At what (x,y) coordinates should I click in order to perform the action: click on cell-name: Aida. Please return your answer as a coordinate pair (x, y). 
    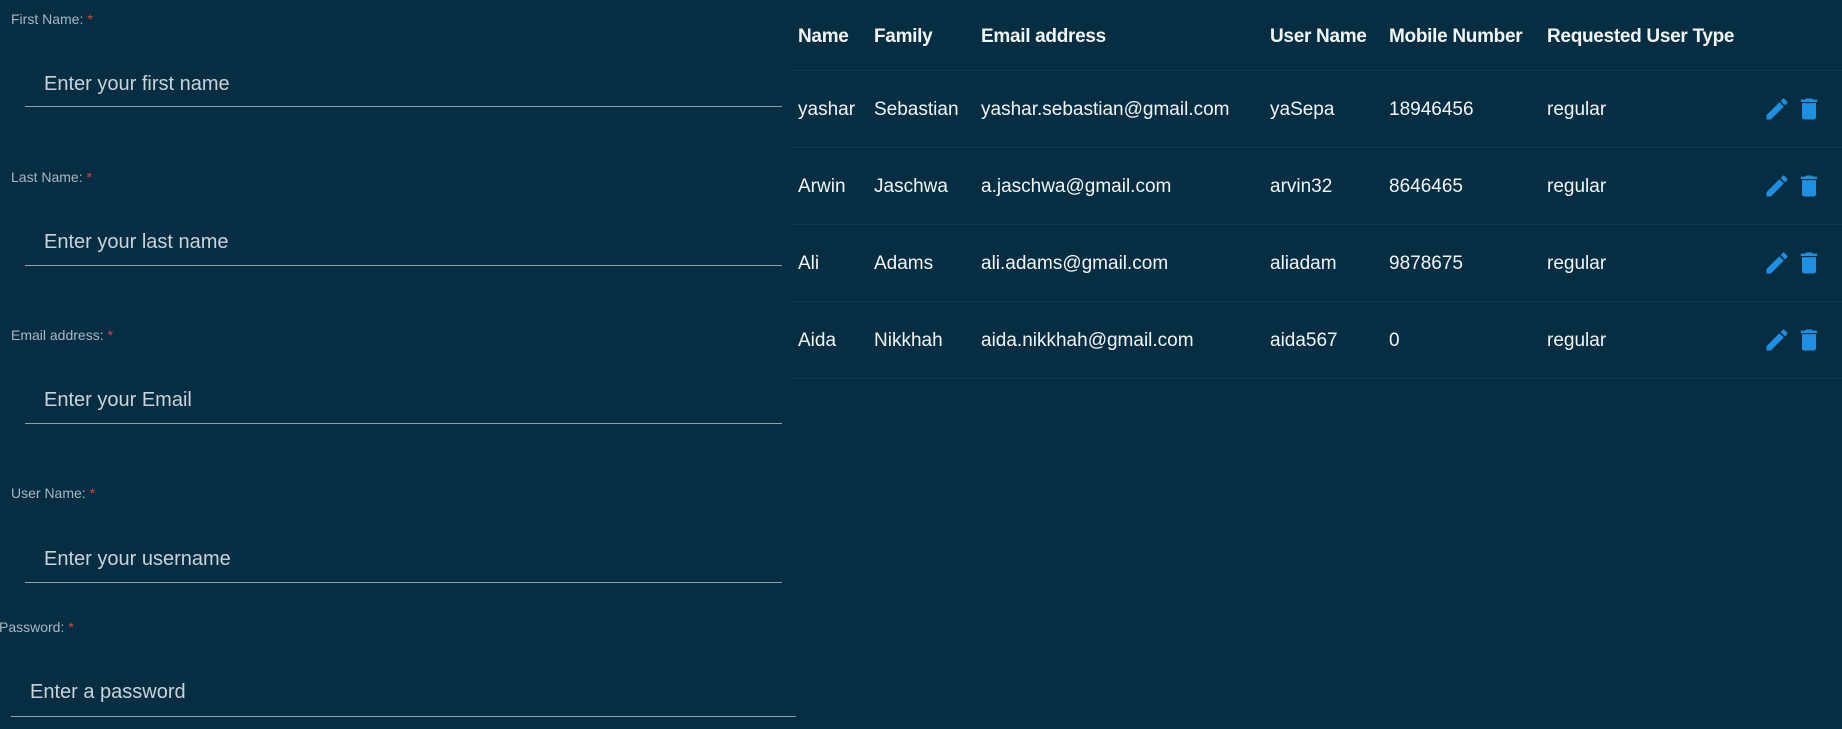
    Looking at the image, I should click on (817, 340).